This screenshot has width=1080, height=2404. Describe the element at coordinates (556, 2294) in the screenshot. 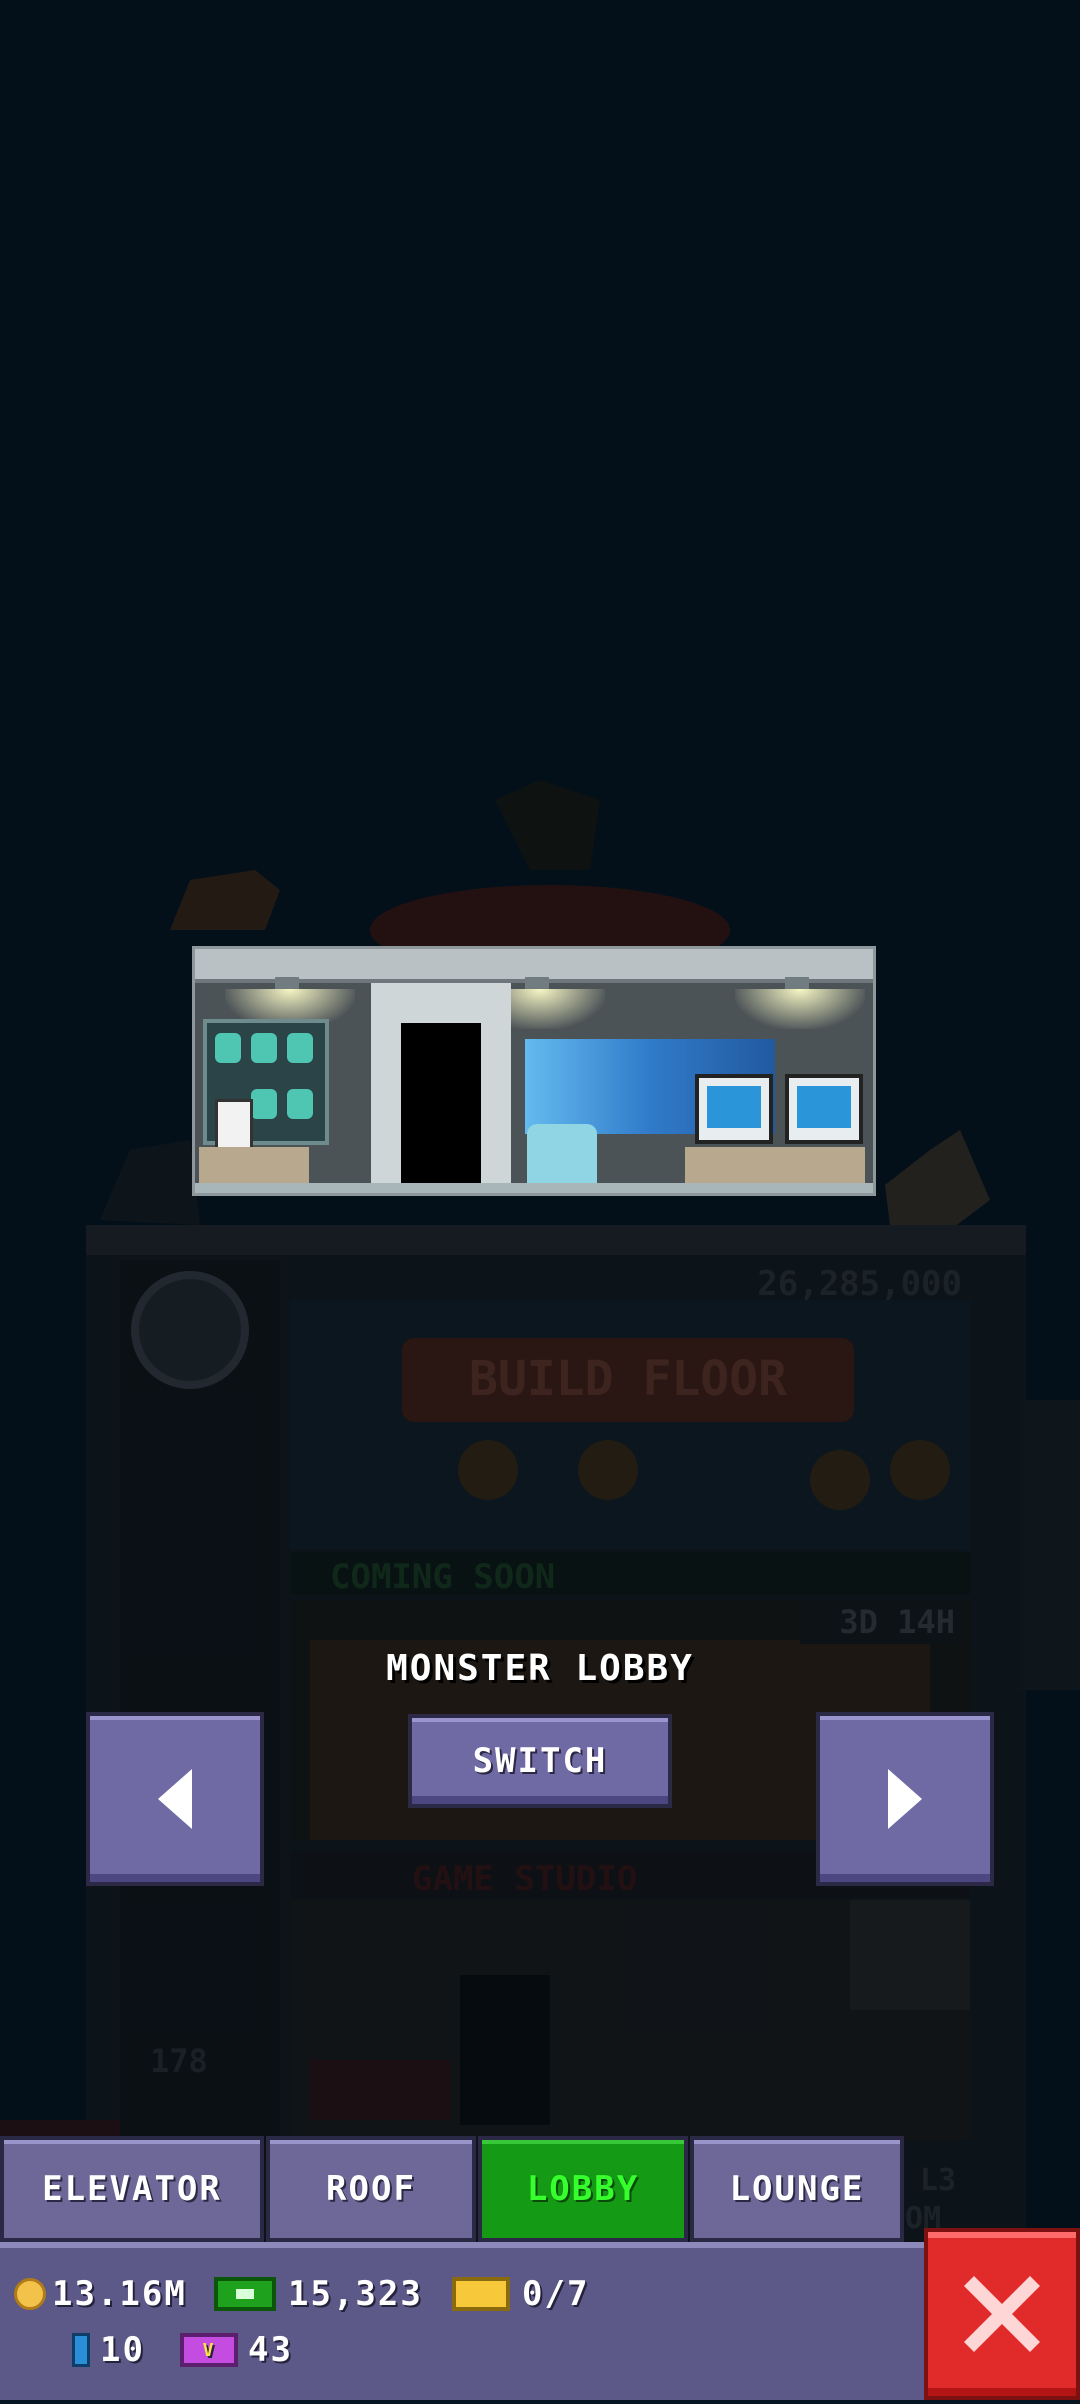

I see `tickets-value: 0/7` at that location.